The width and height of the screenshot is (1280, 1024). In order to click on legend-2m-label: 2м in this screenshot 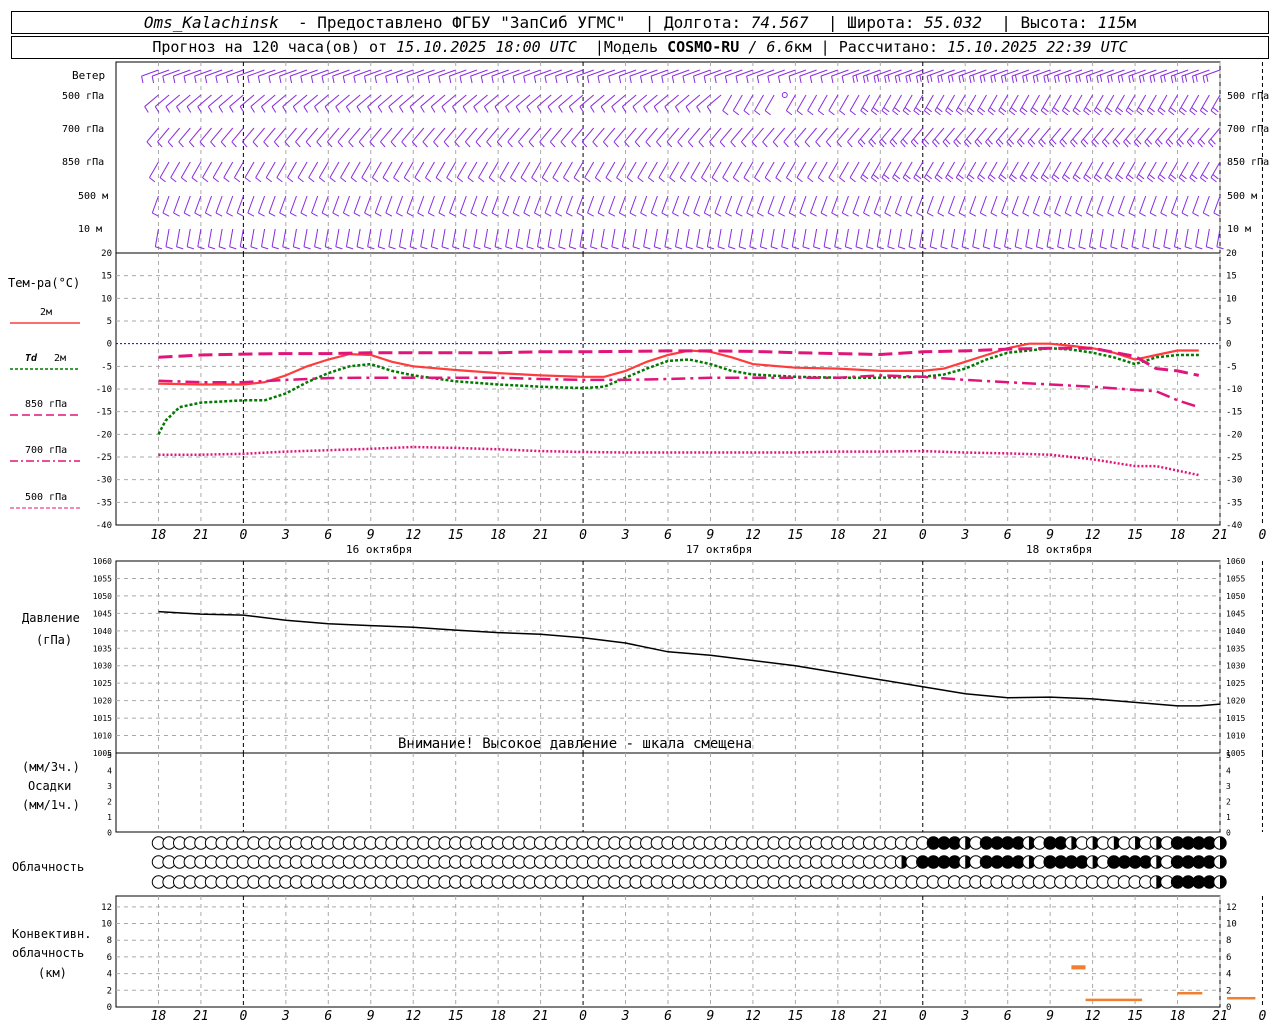, I will do `click(46, 312)`.